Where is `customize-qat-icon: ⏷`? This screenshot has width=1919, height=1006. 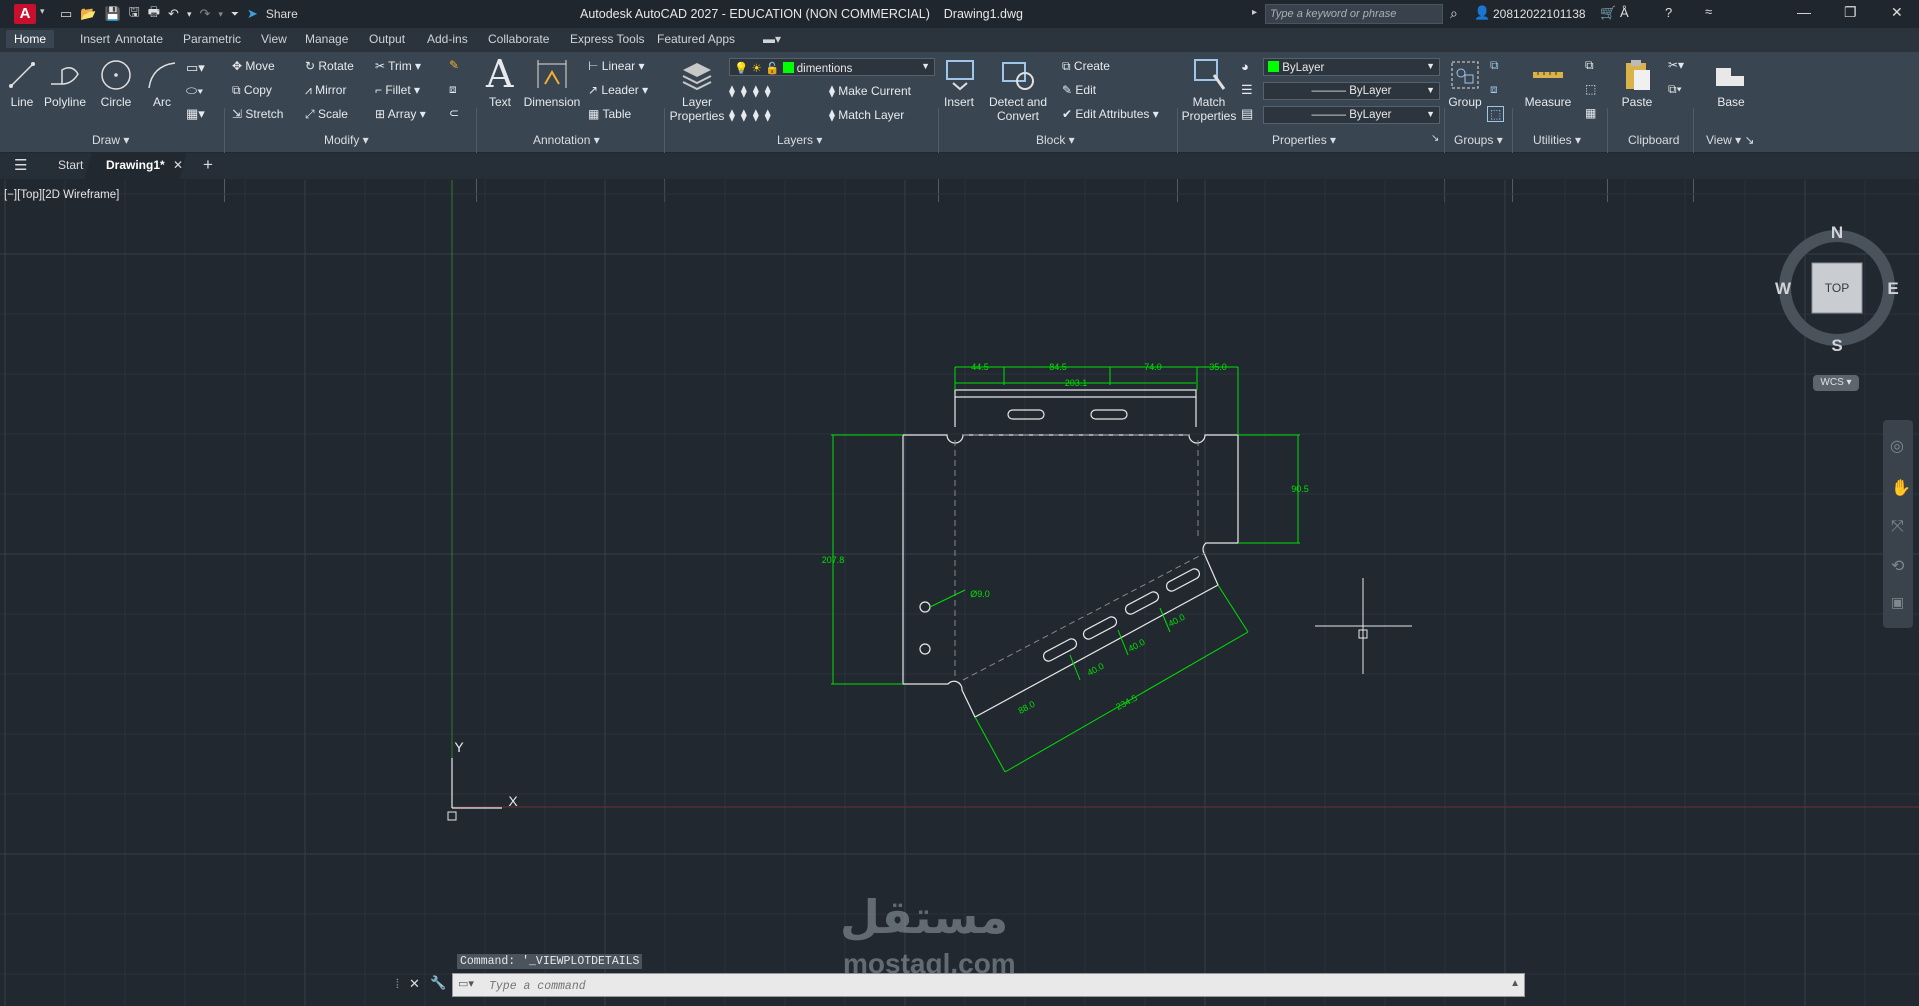
customize-qat-icon: ⏷ is located at coordinates (235, 14).